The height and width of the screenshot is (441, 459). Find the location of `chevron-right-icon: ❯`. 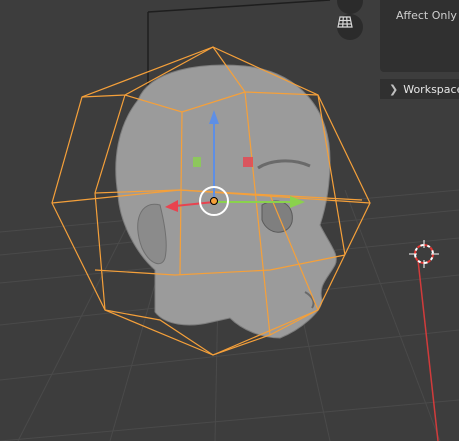

chevron-right-icon: ❯ is located at coordinates (394, 89).